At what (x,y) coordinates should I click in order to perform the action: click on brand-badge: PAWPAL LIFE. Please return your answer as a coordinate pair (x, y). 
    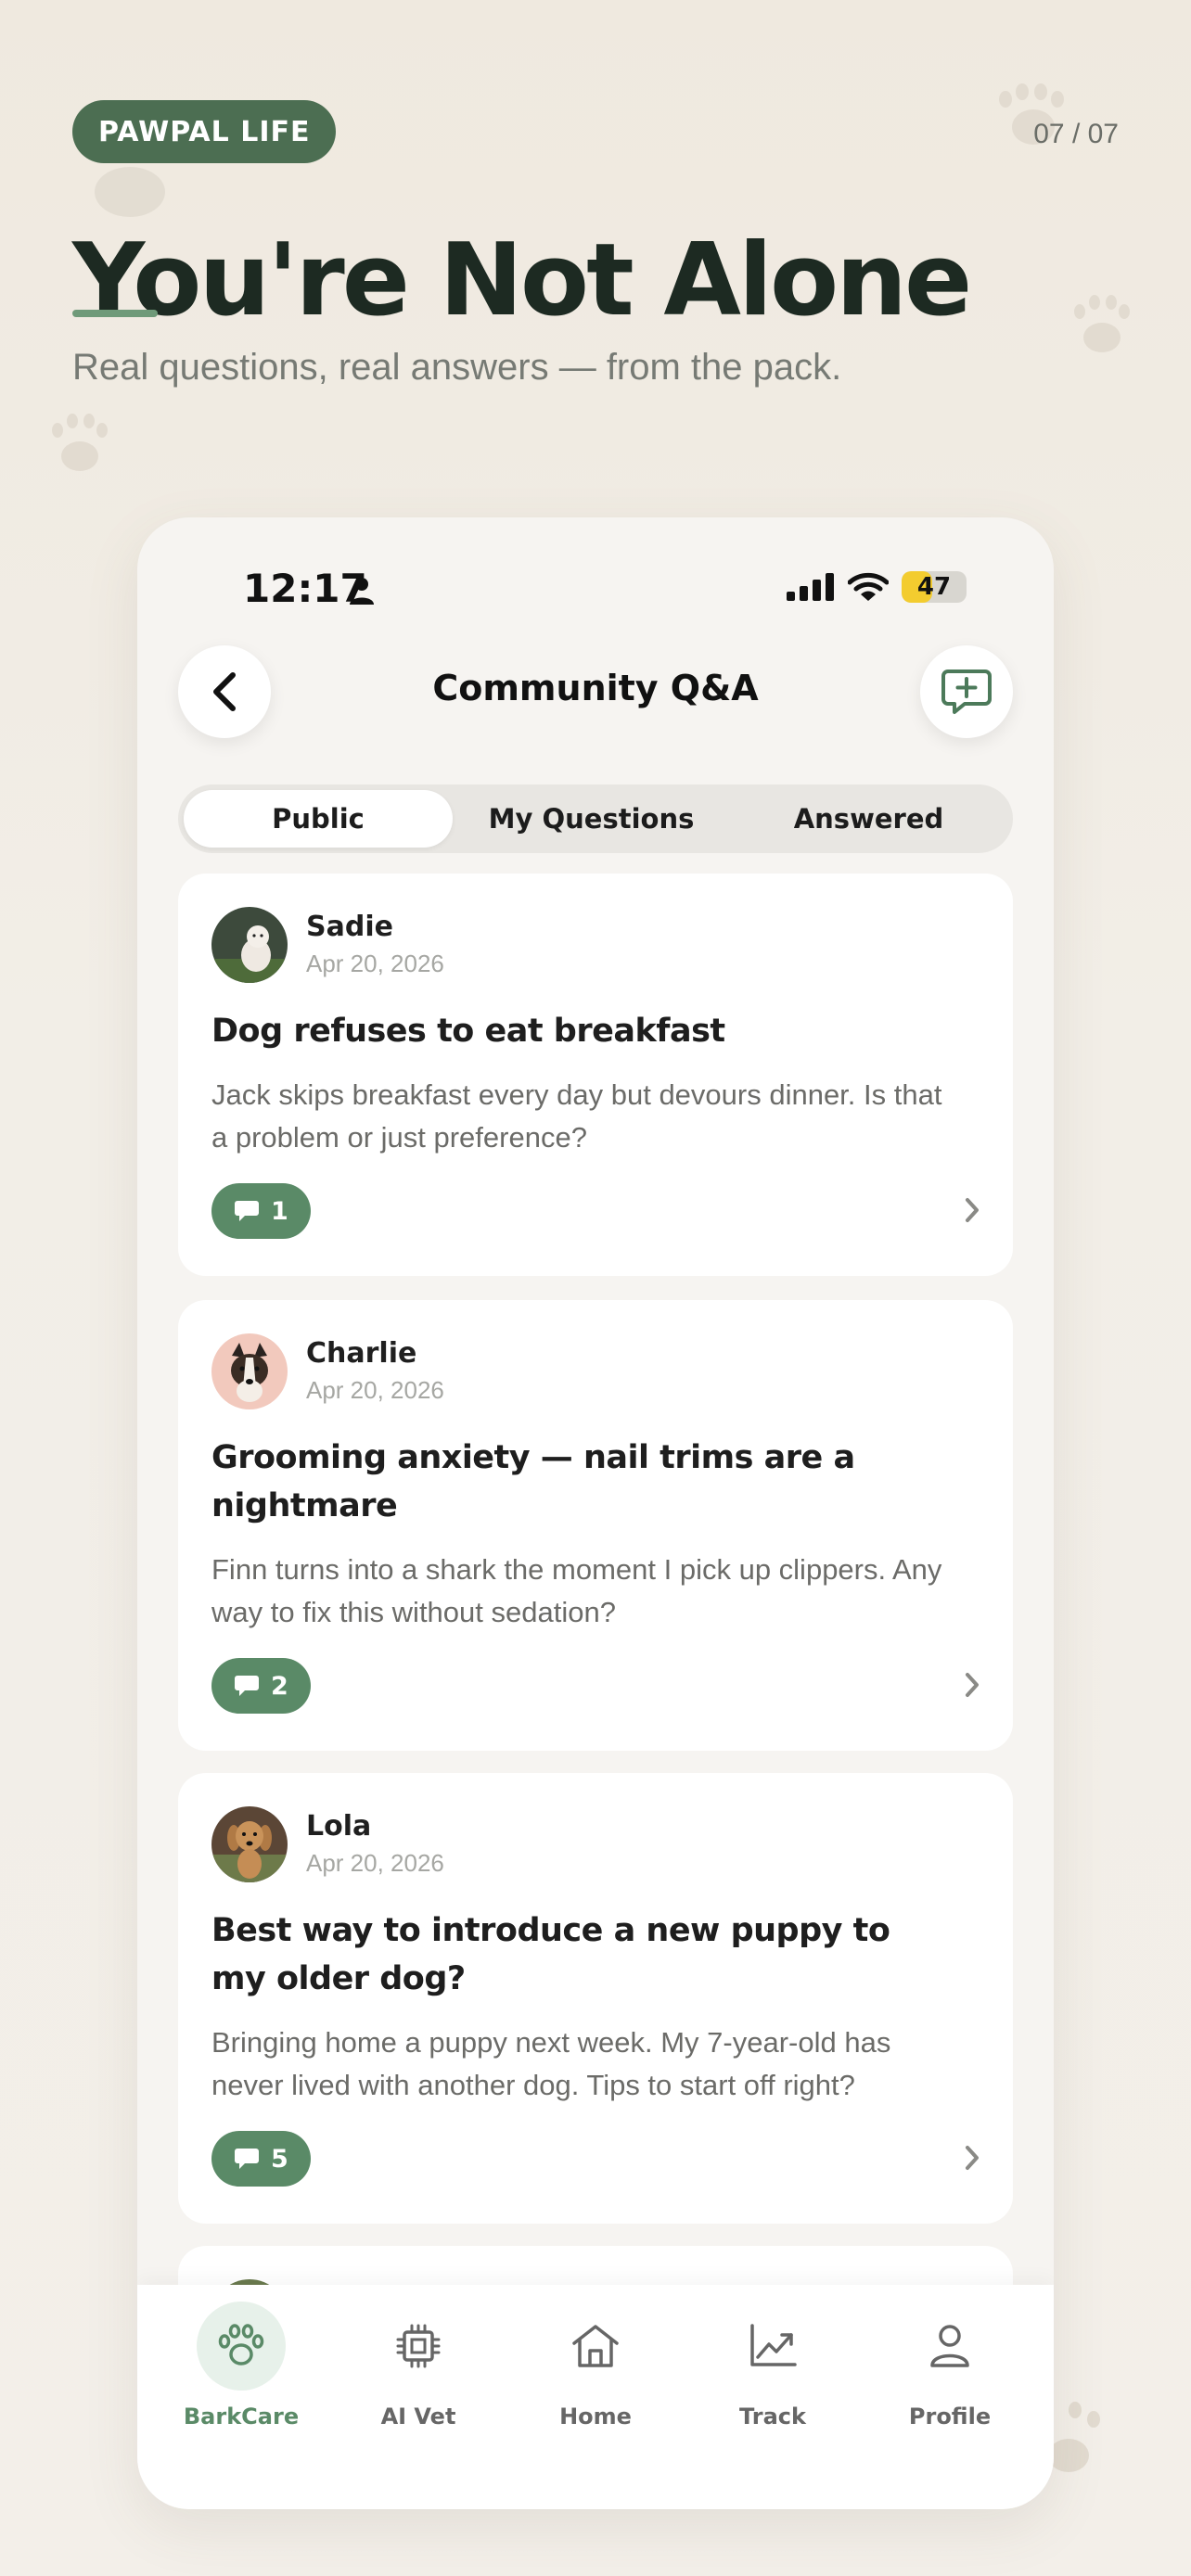
    Looking at the image, I should click on (204, 131).